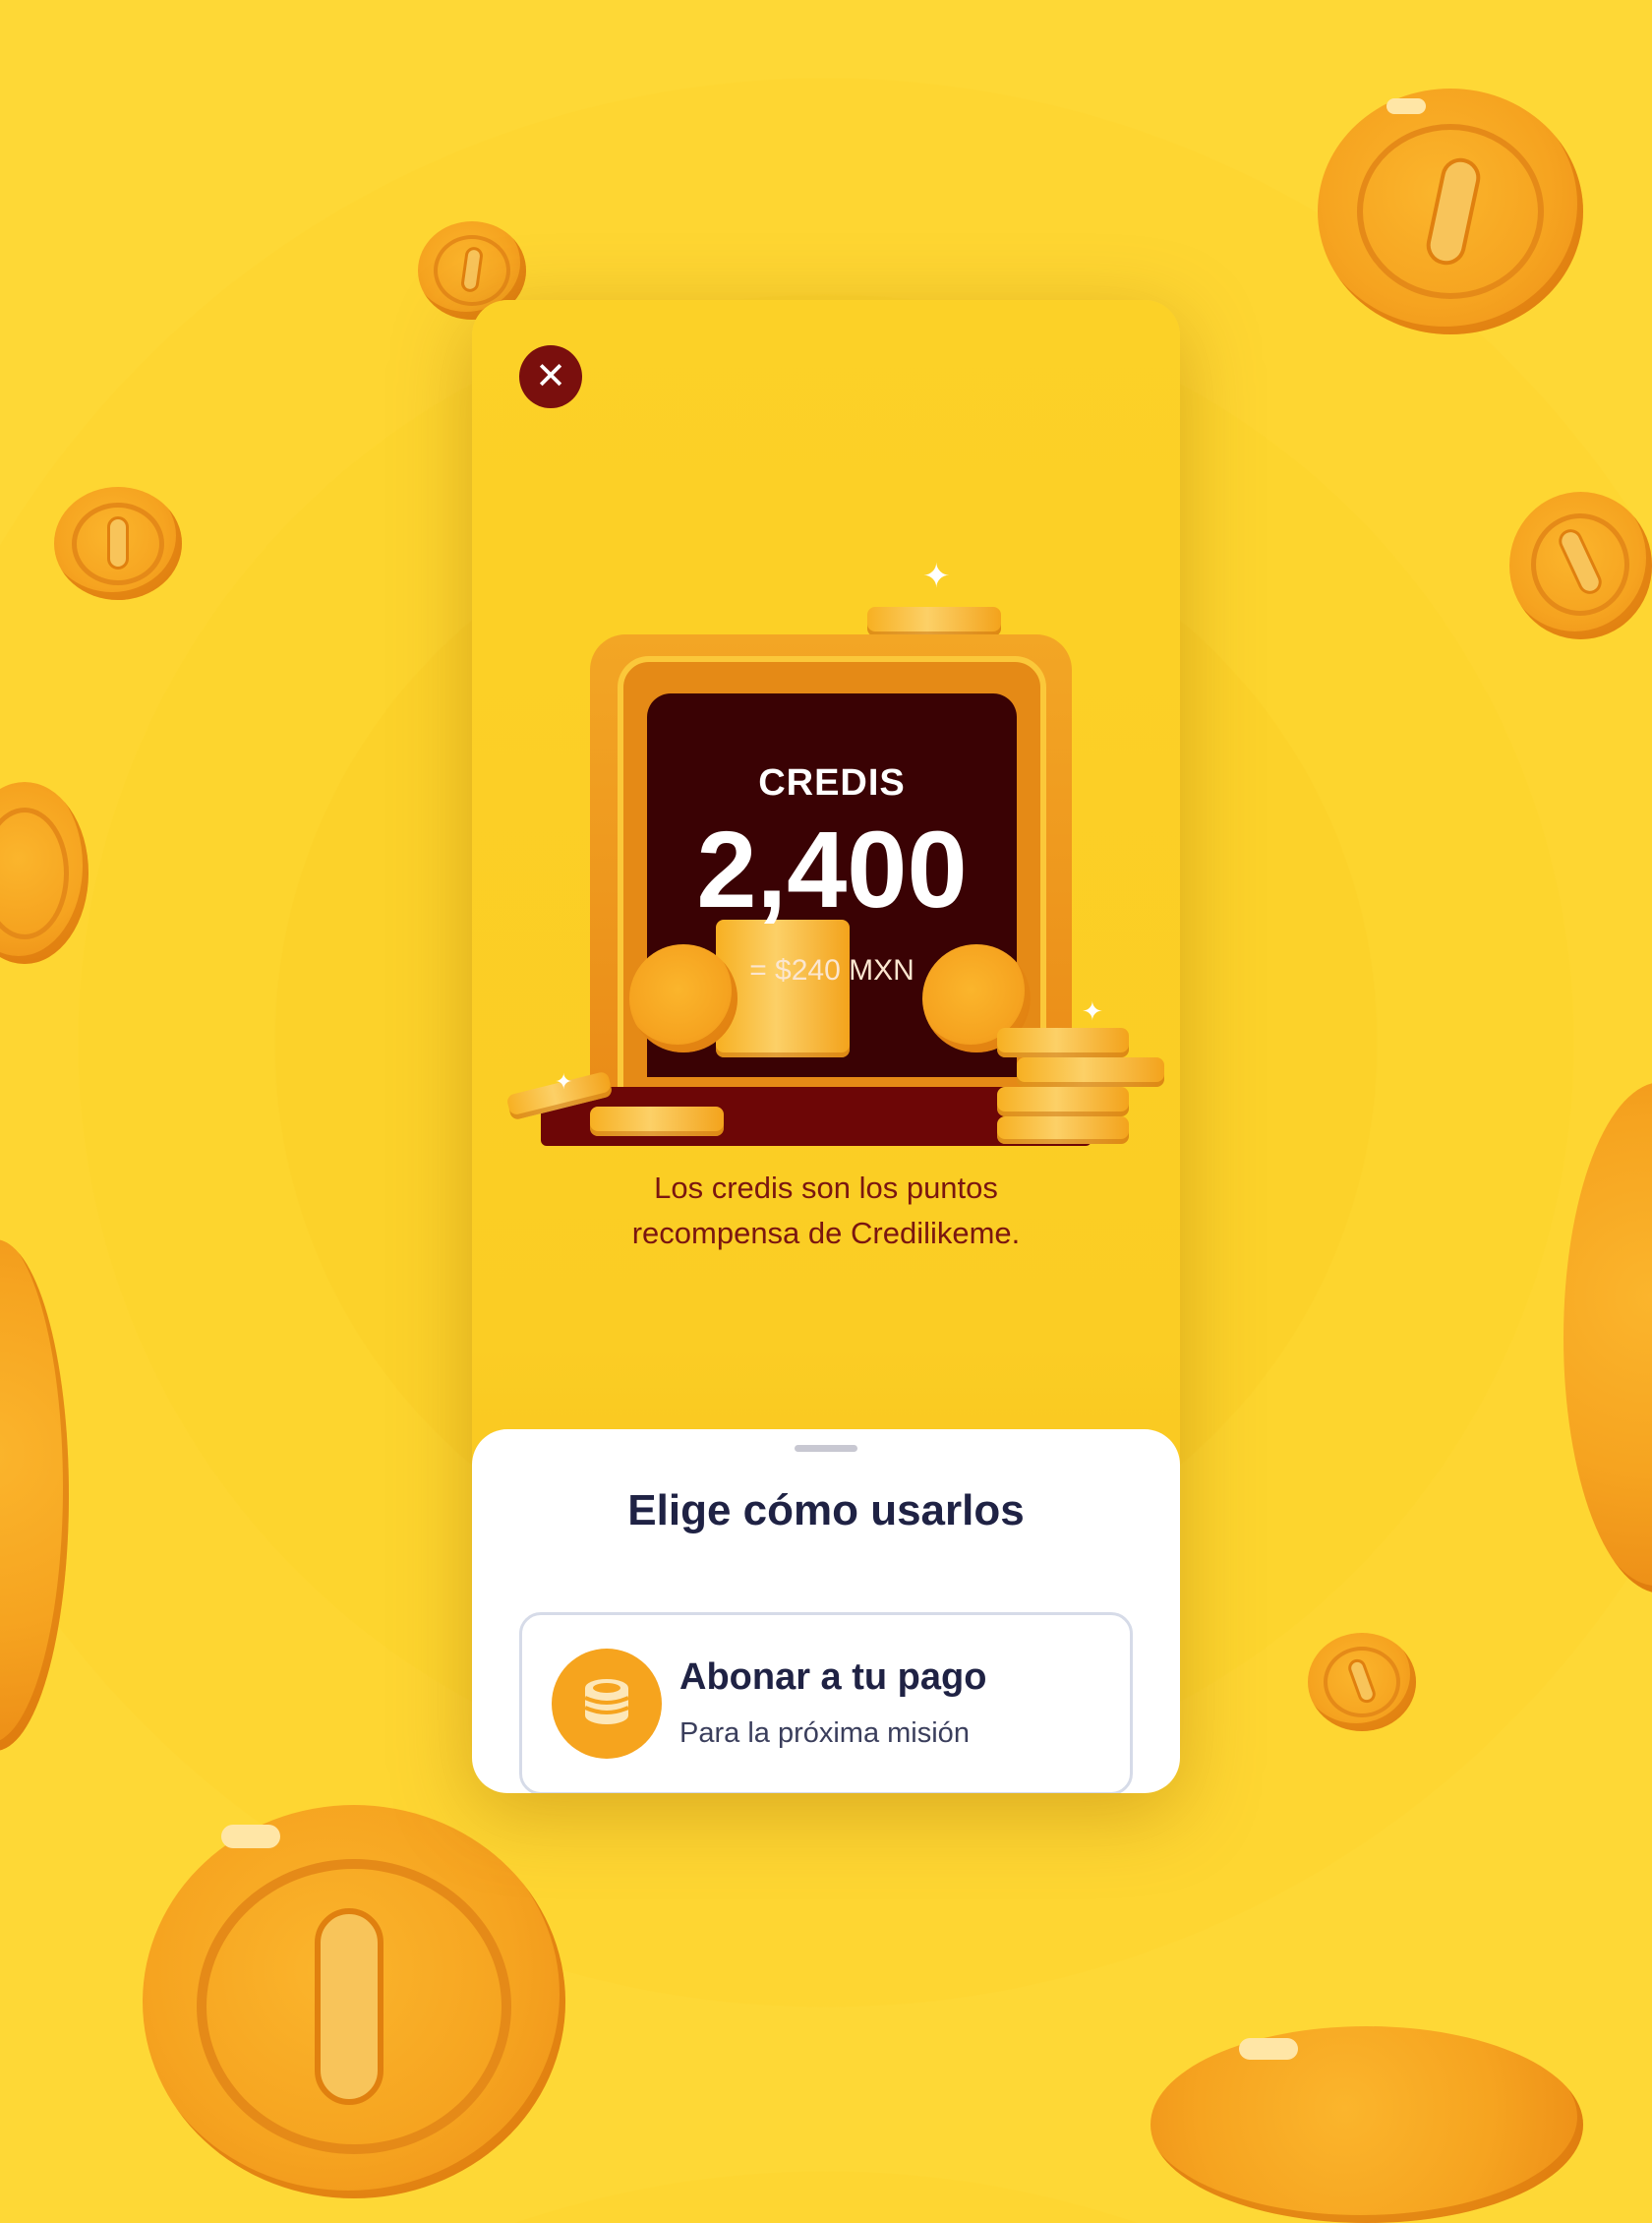  What do you see at coordinates (824, 1733) in the screenshot?
I see `option-subtitle: Para la próxima misión` at bounding box center [824, 1733].